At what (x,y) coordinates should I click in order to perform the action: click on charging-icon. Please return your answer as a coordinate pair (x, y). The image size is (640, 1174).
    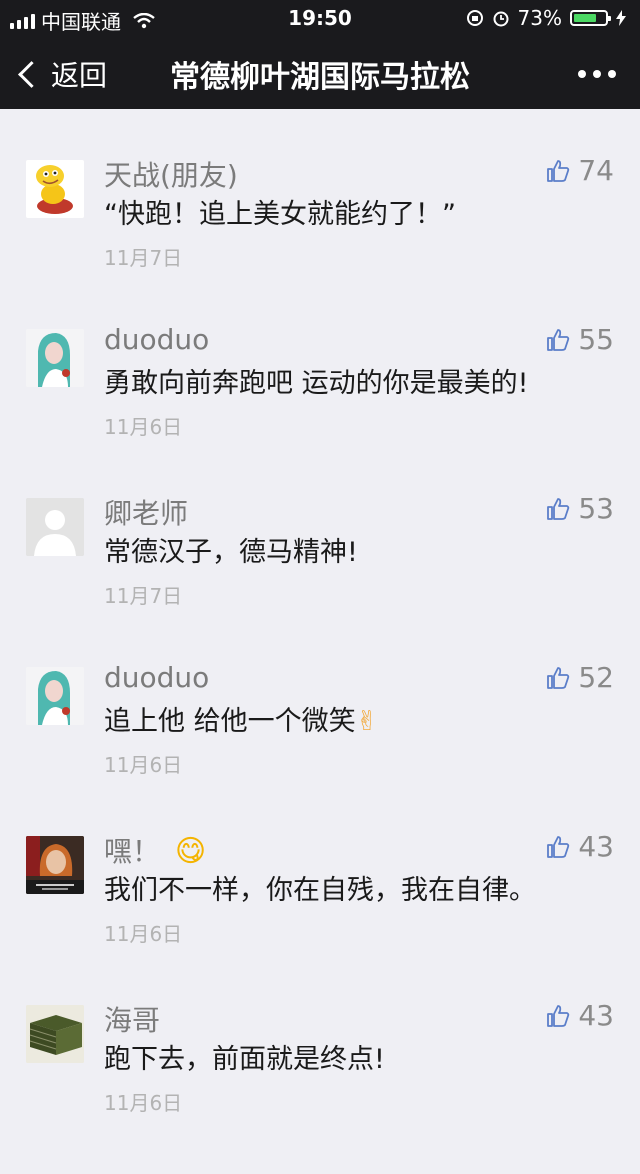
    Looking at the image, I should click on (621, 18).